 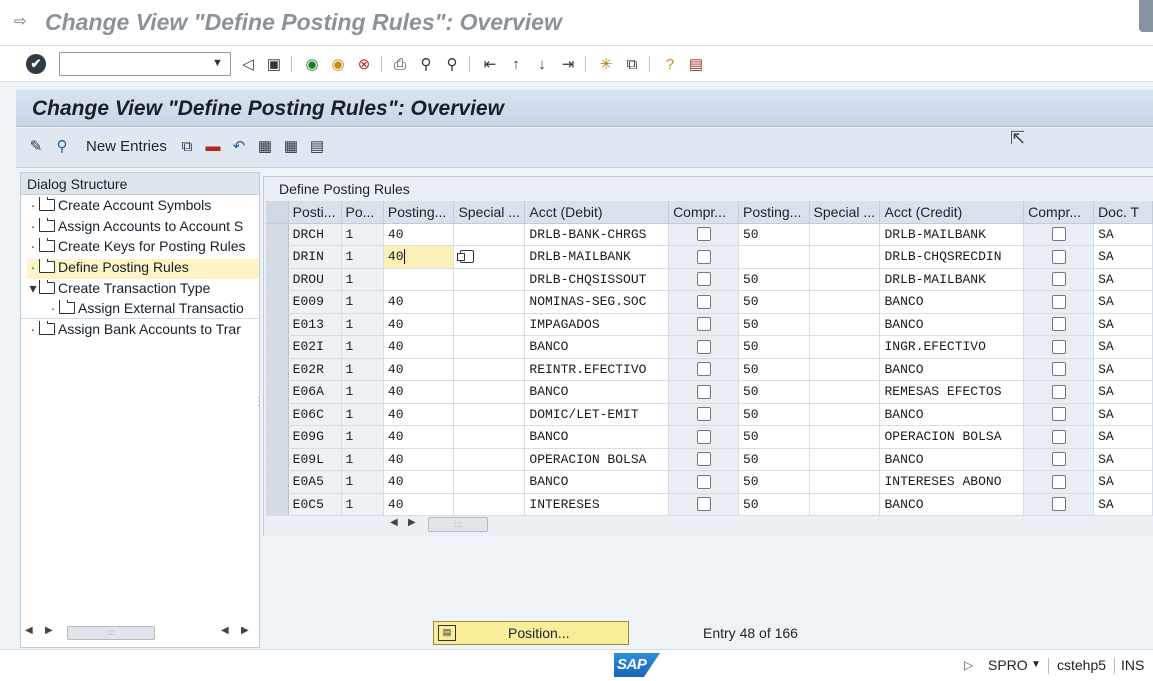 I want to click on help-icon: ?, so click(x=670, y=65).